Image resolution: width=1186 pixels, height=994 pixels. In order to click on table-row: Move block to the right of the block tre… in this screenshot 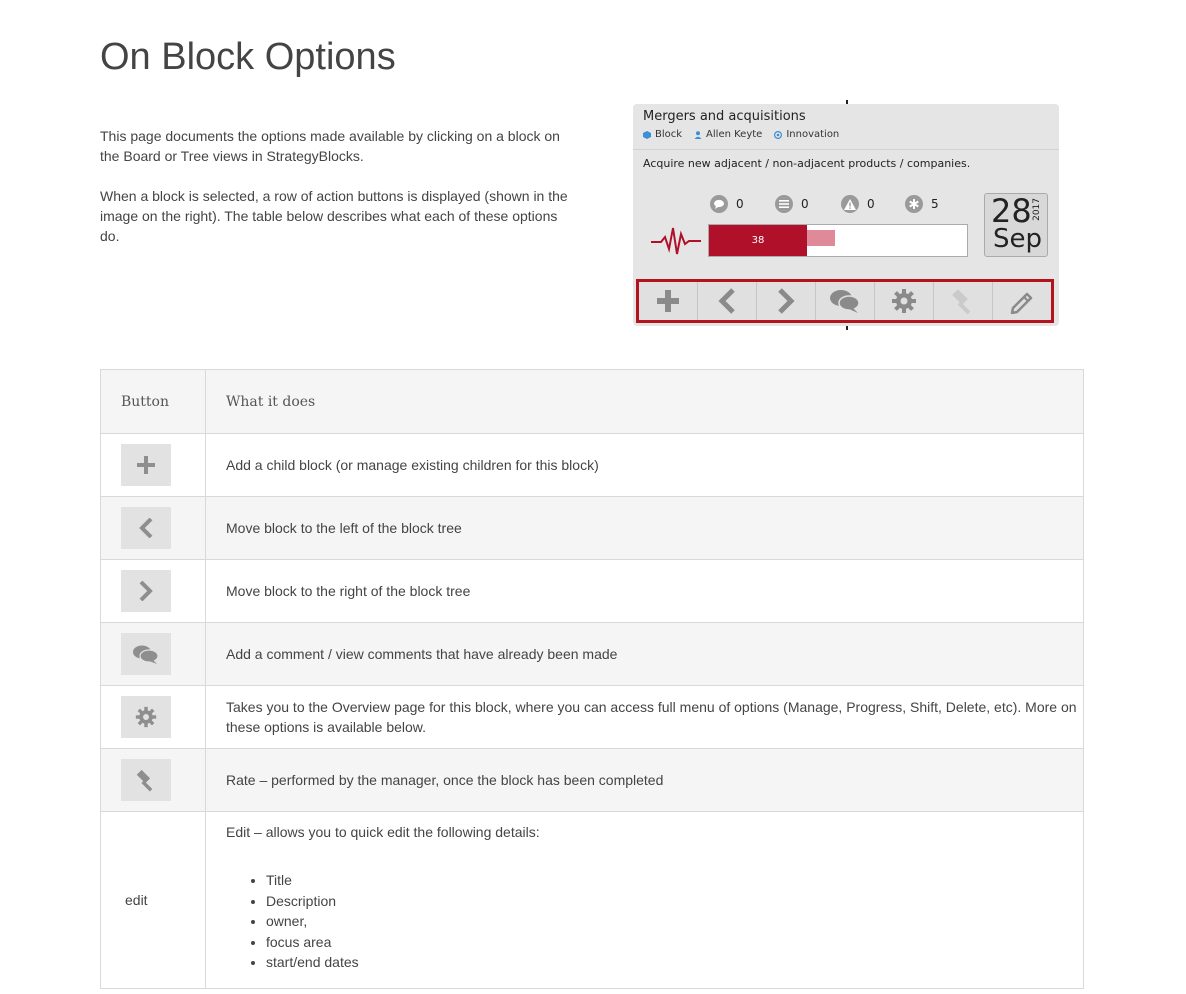, I will do `click(592, 591)`.